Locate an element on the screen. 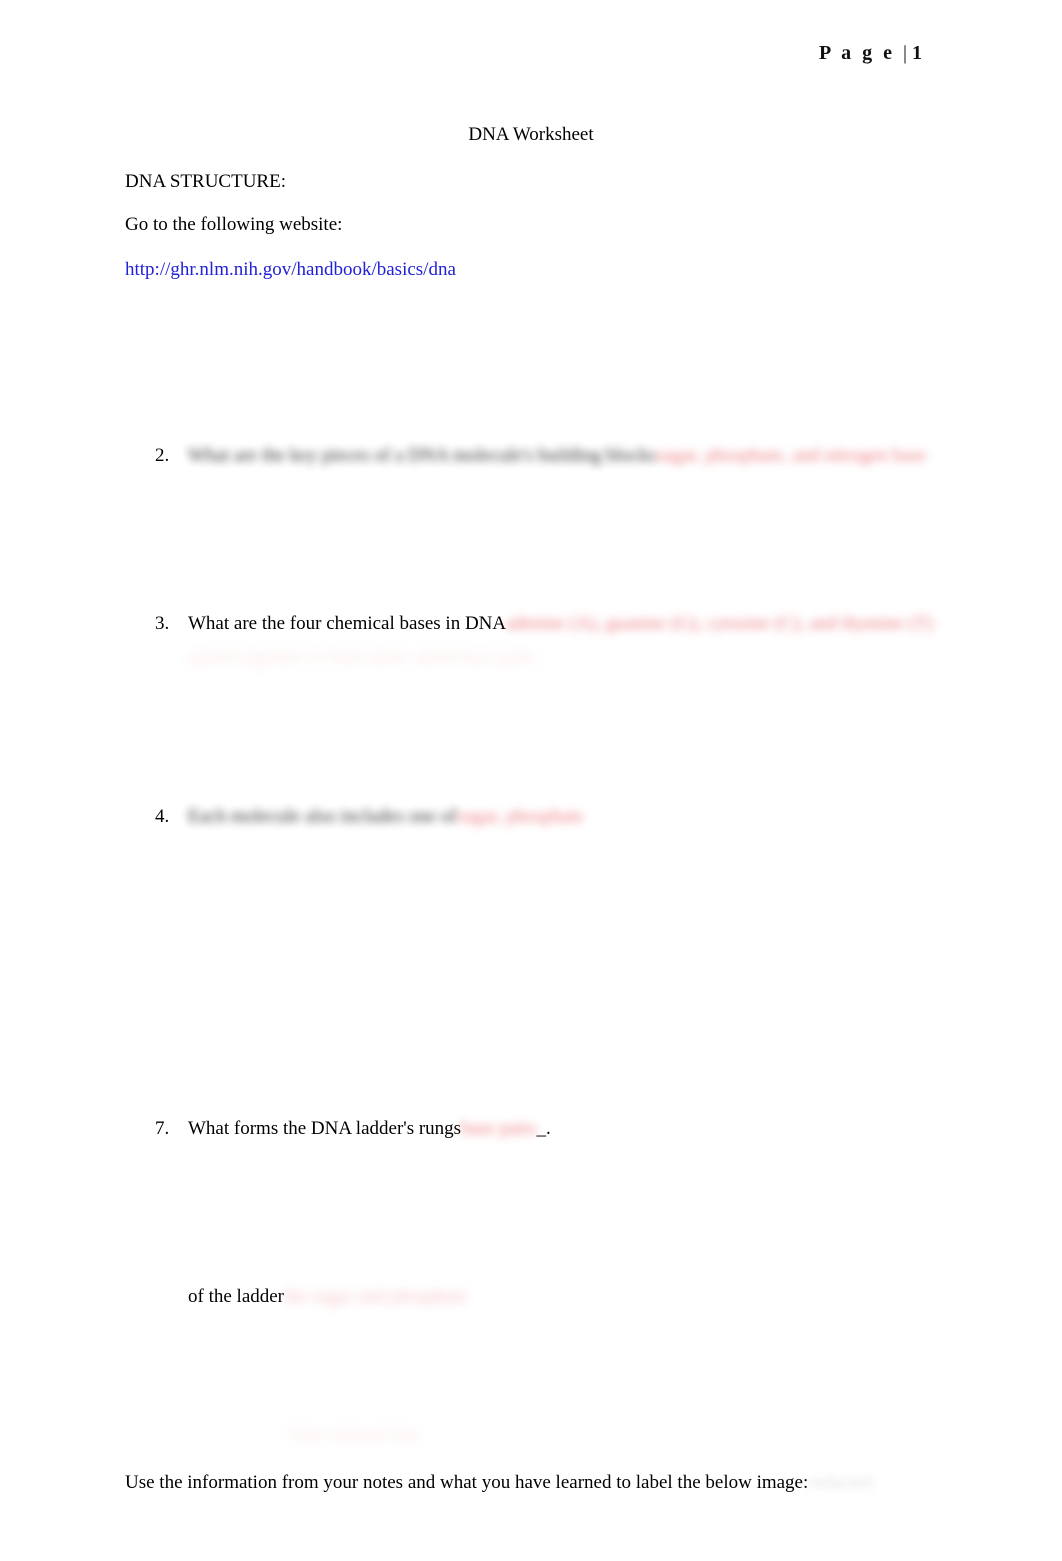  section-heading-dna-structure: DNA STRUCTURE: is located at coordinates (205, 181).